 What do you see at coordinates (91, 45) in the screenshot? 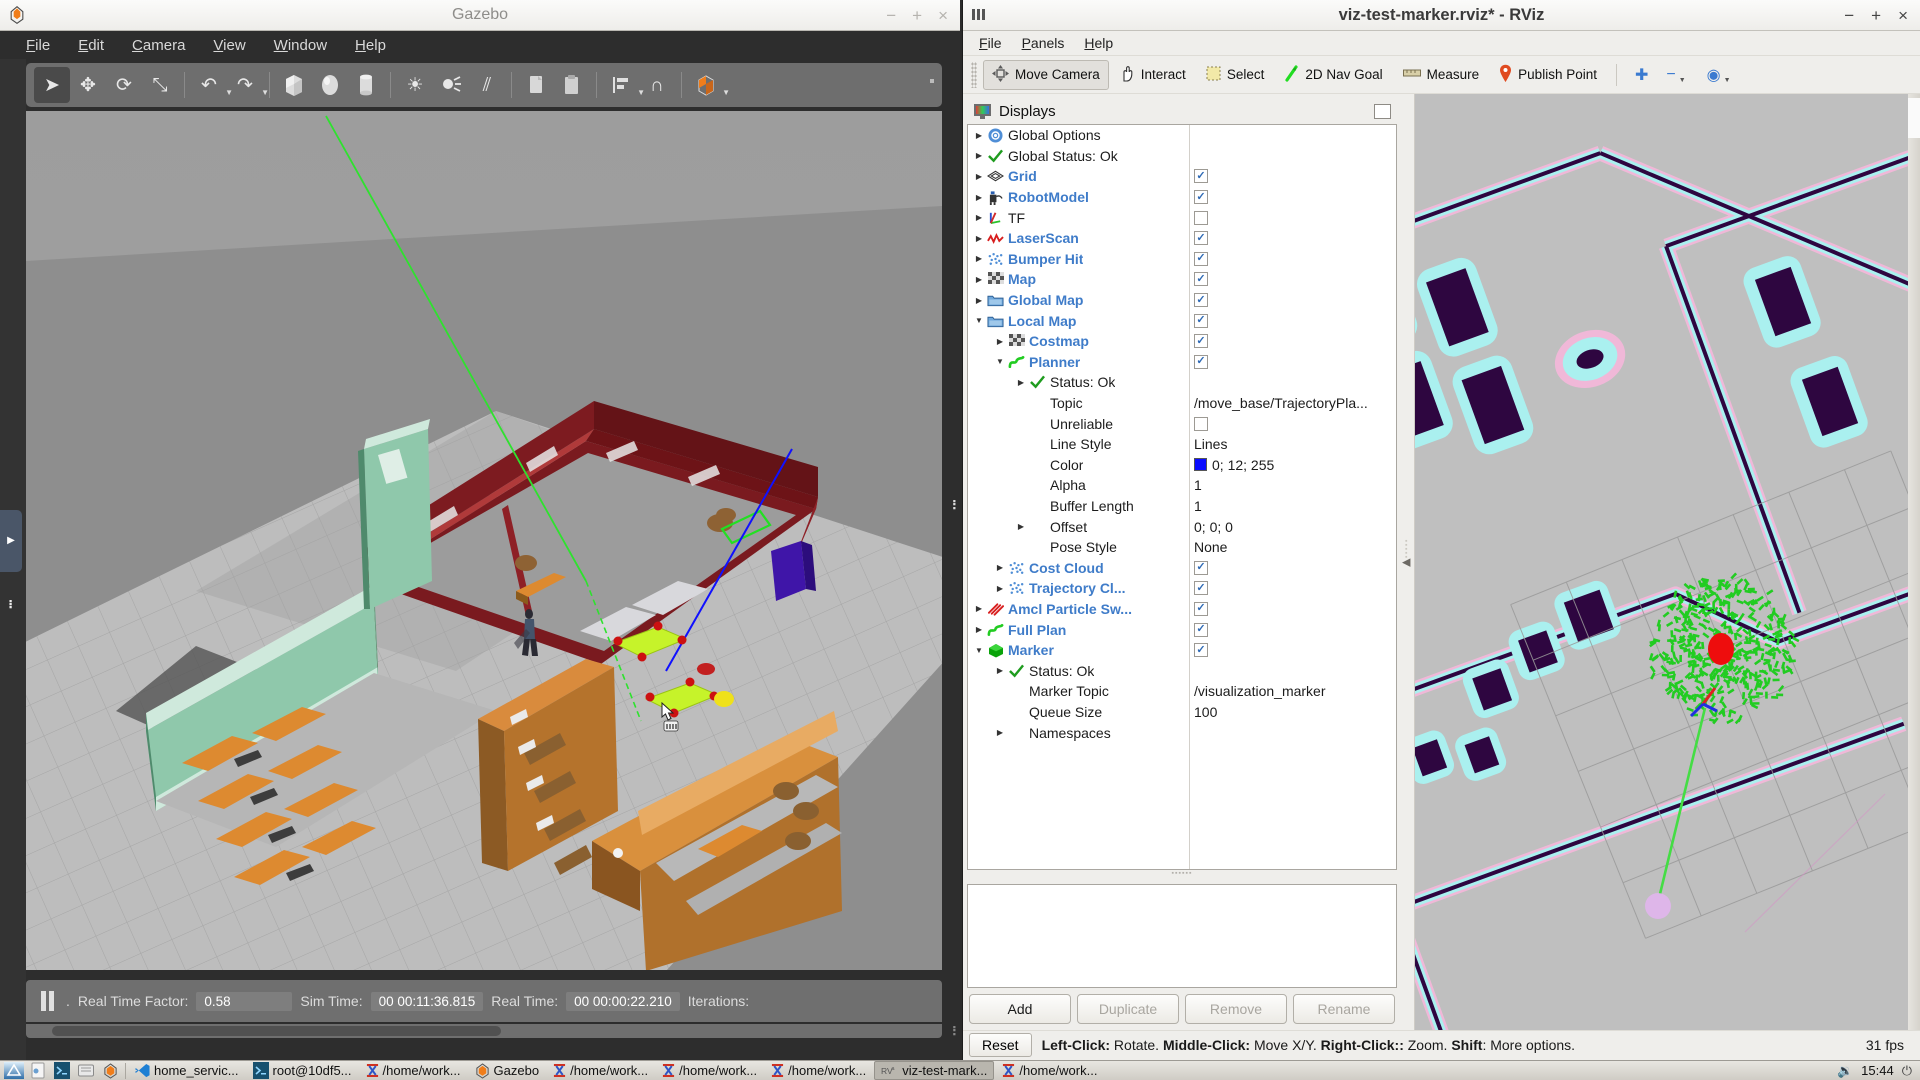
I see `gazebo-menu-edit: Edit` at bounding box center [91, 45].